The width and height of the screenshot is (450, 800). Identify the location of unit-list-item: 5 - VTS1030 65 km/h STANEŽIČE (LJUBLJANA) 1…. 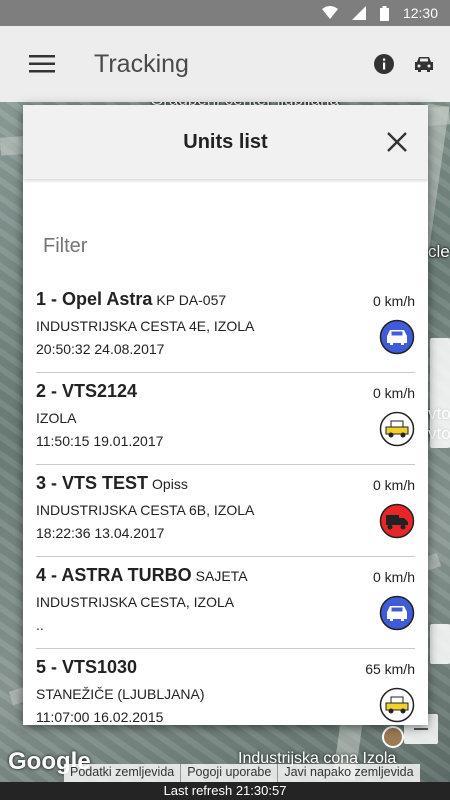
(225, 687).